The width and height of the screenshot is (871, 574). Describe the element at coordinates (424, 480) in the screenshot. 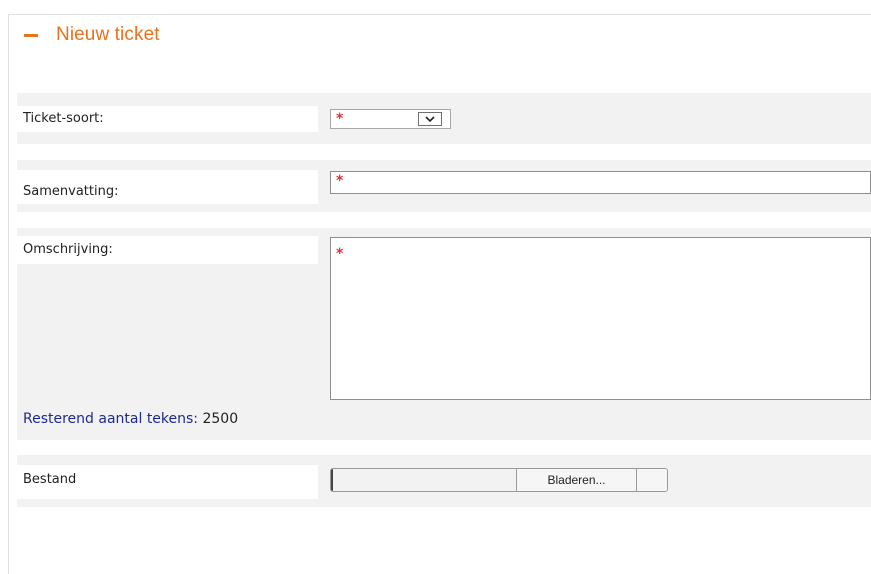

I see `file-path-input` at that location.